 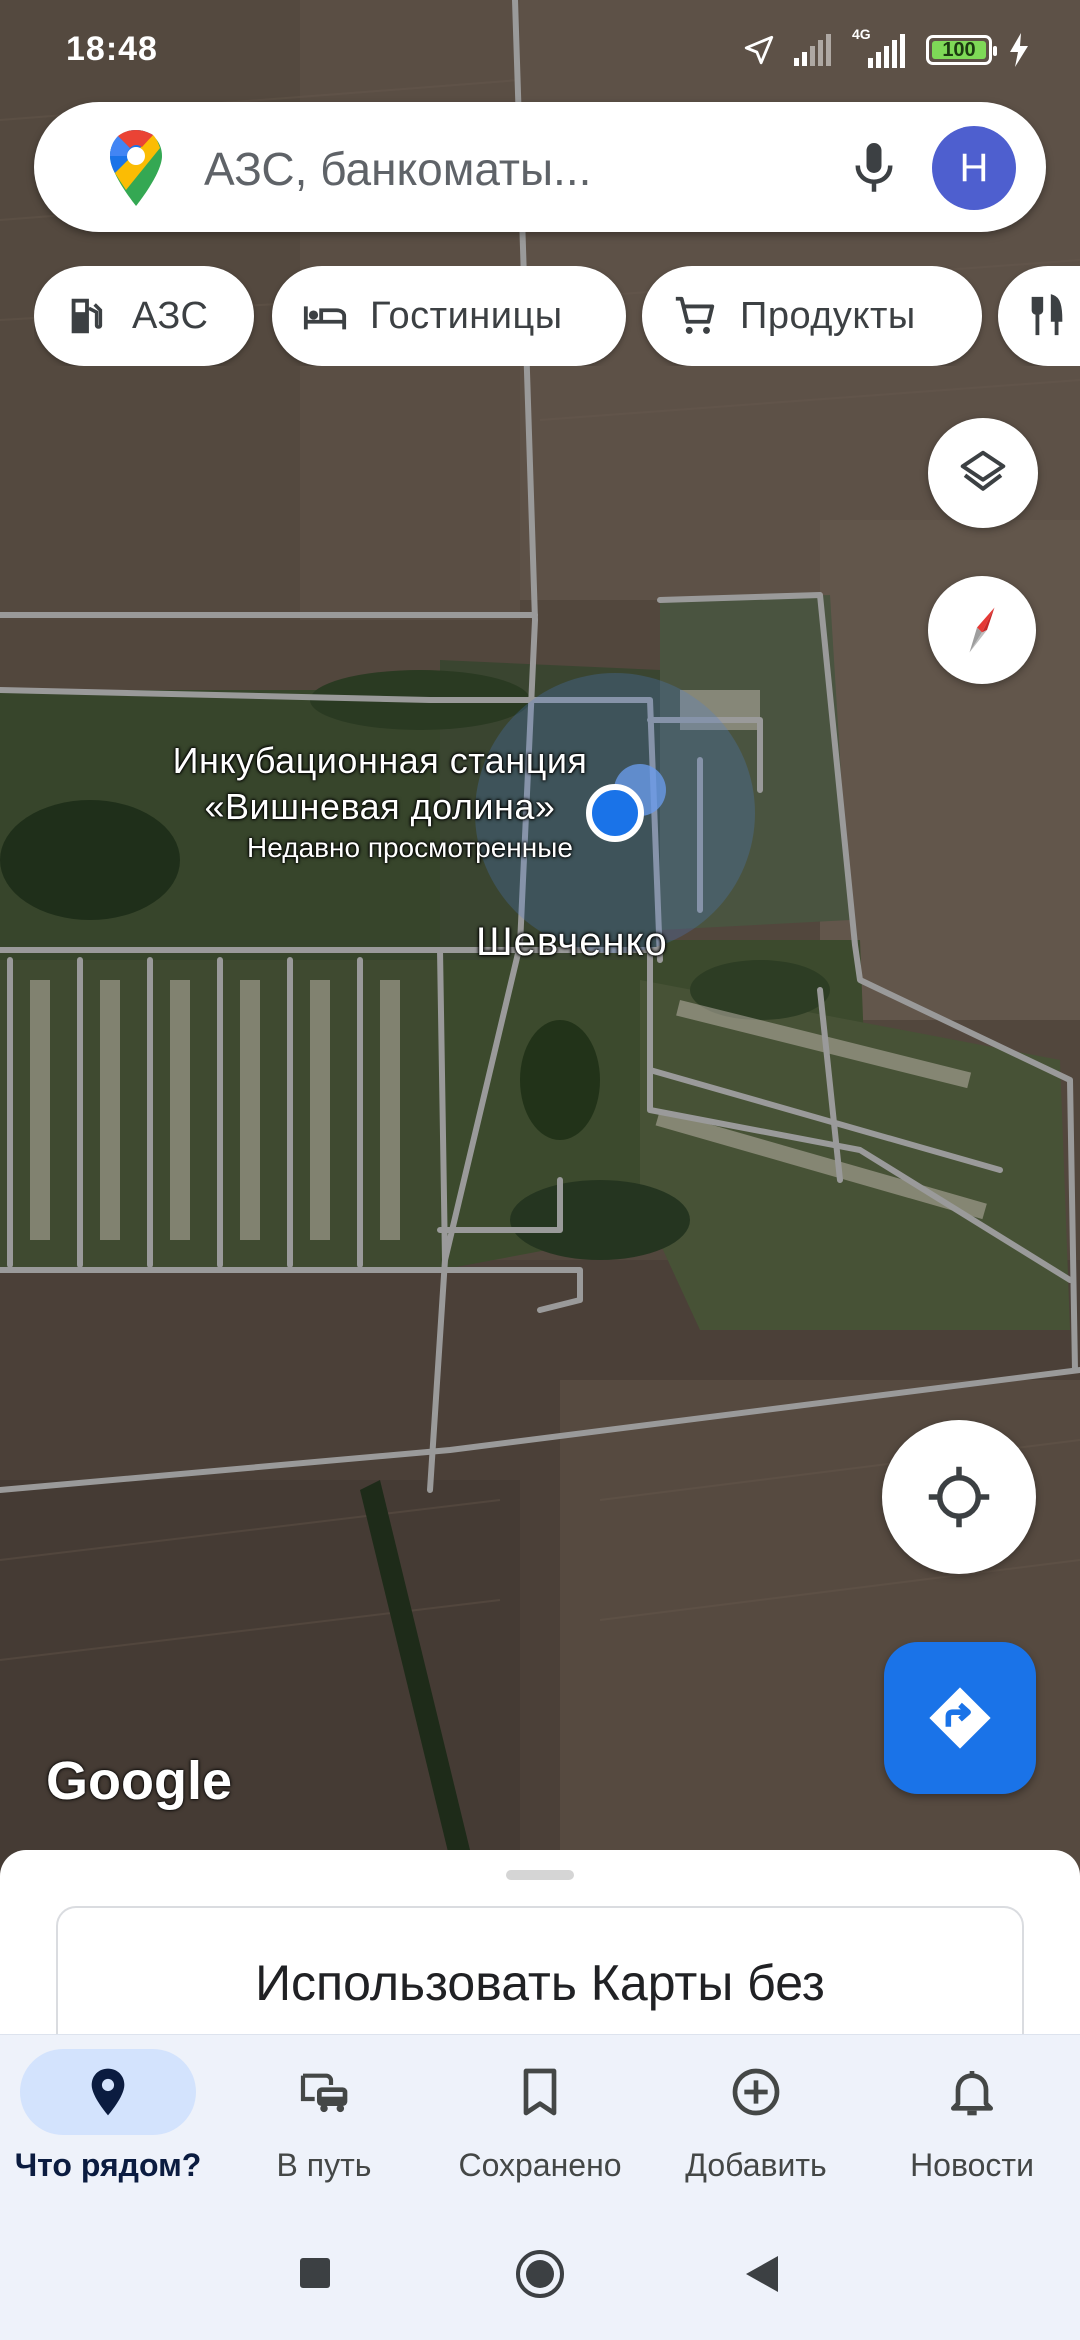 What do you see at coordinates (759, 50) in the screenshot?
I see `location-arrow-icon` at bounding box center [759, 50].